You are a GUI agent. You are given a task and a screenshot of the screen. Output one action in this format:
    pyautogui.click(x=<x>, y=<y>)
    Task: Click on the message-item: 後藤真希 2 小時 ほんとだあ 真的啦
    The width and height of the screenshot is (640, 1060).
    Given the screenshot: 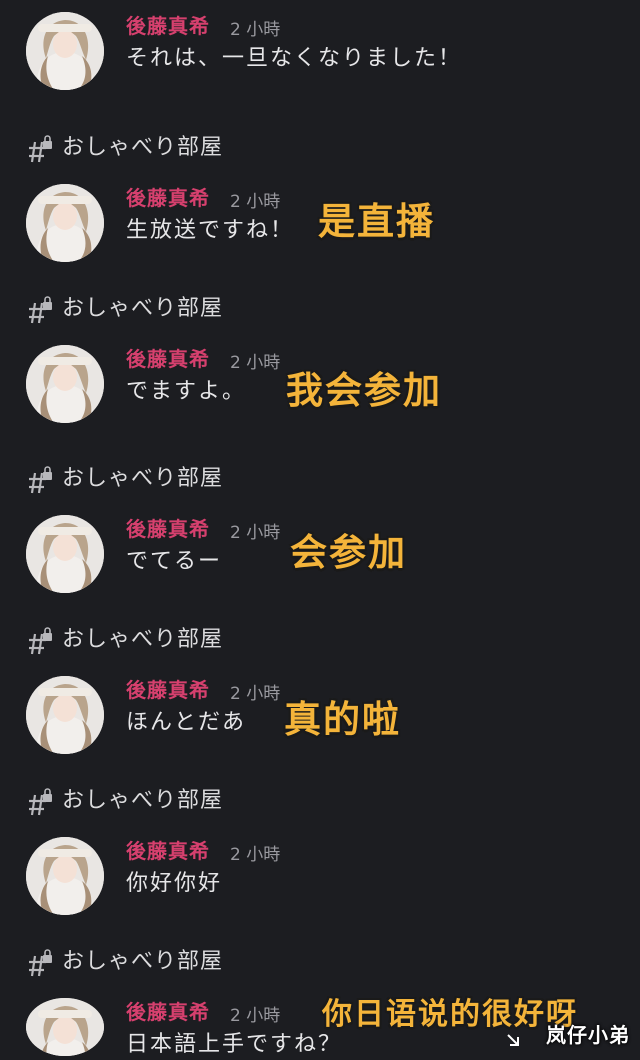 What is the action you would take?
    pyautogui.click(x=320, y=726)
    